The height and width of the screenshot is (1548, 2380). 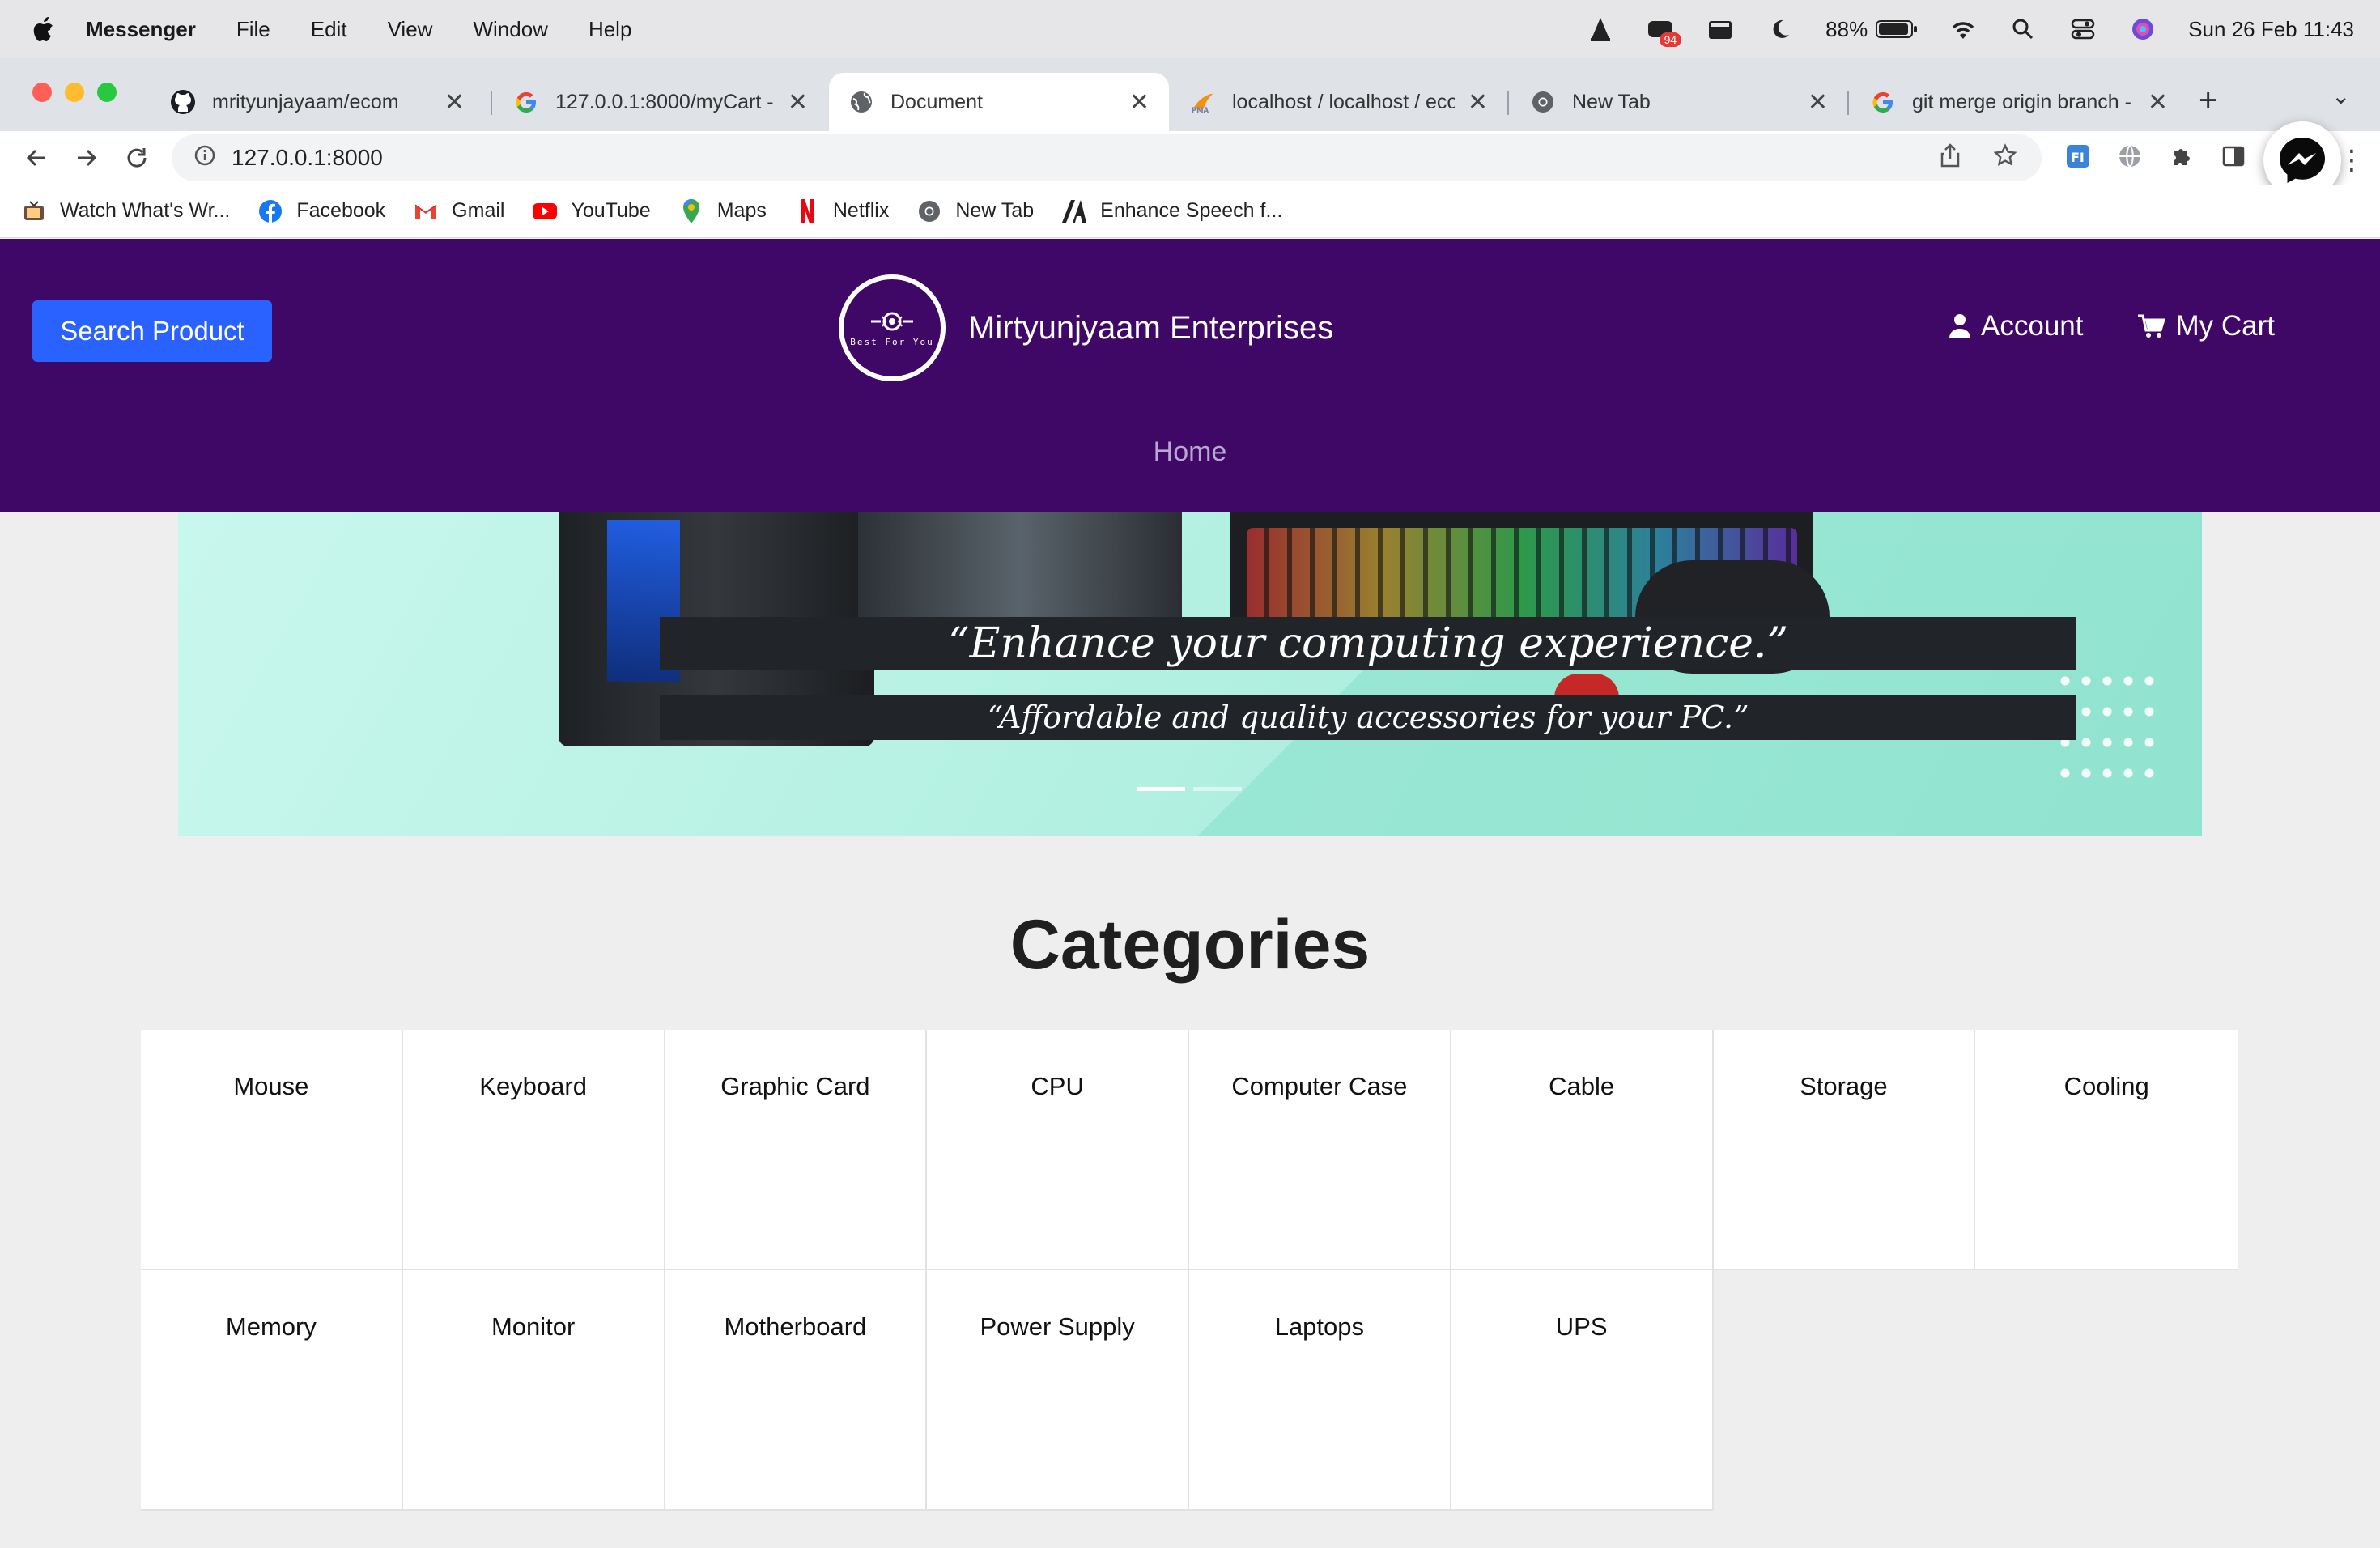 What do you see at coordinates (1086, 327) in the screenshot?
I see `brand: Best For You Mirtyunjyaam Enterprises` at bounding box center [1086, 327].